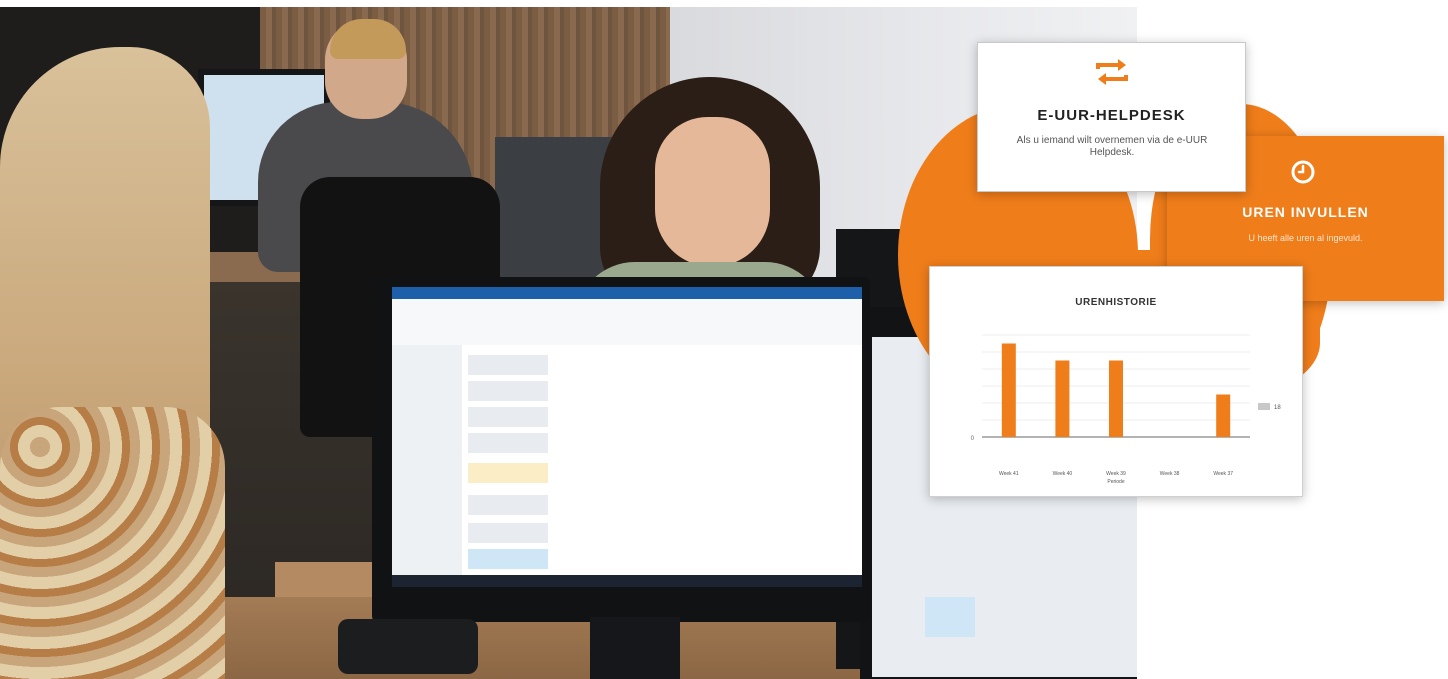 The width and height of the screenshot is (1448, 679). What do you see at coordinates (1009, 474) in the screenshot?
I see `chart-x-tick-label: Week 41` at bounding box center [1009, 474].